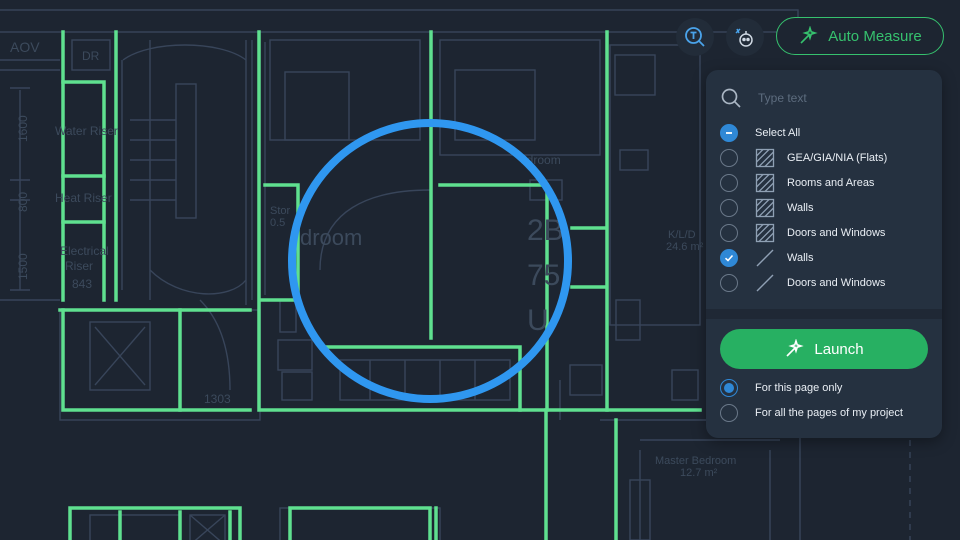  I want to click on option-row: Rooms and Areas, so click(797, 183).